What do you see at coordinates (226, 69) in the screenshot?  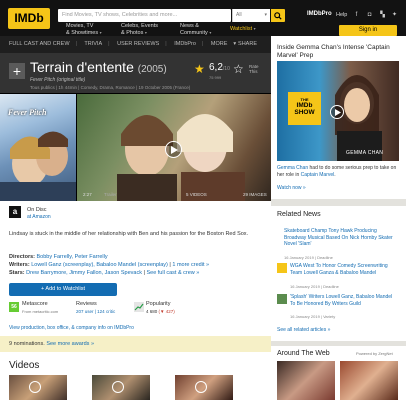 I see `rating-scale: /10` at bounding box center [226, 69].